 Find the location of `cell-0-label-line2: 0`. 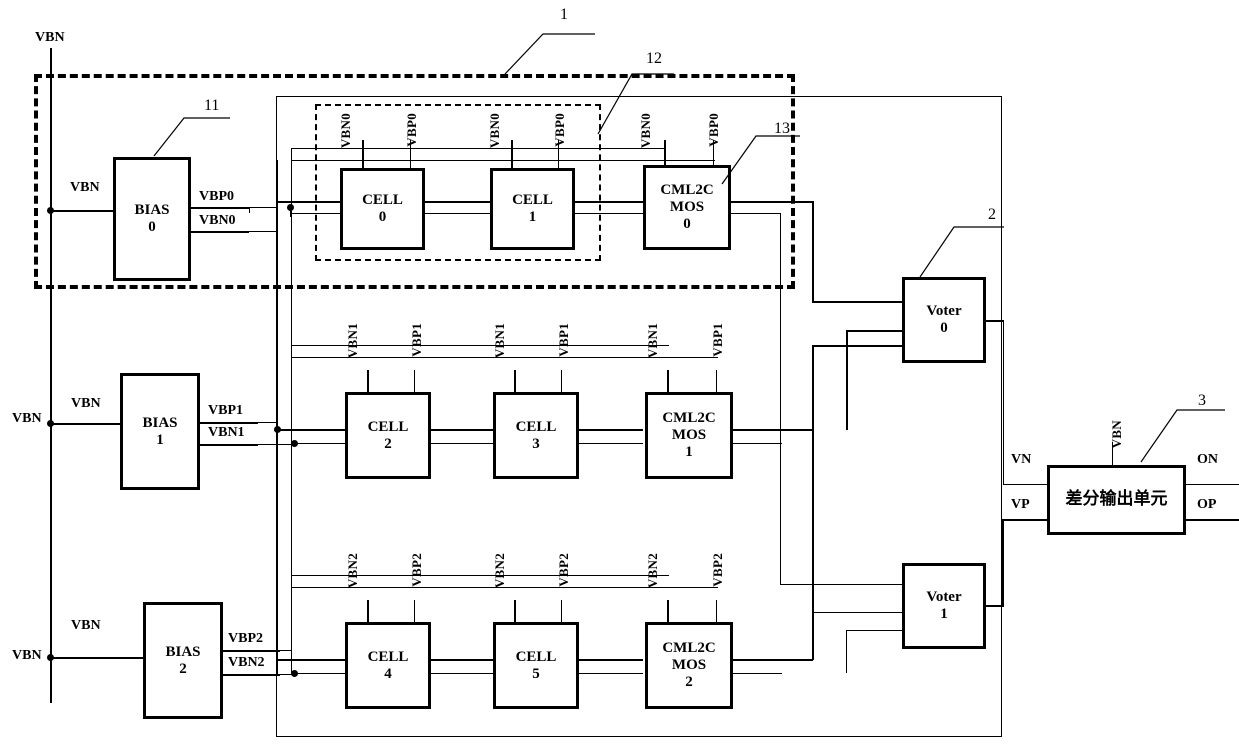

cell-0-label-line2: 0 is located at coordinates (382, 217).